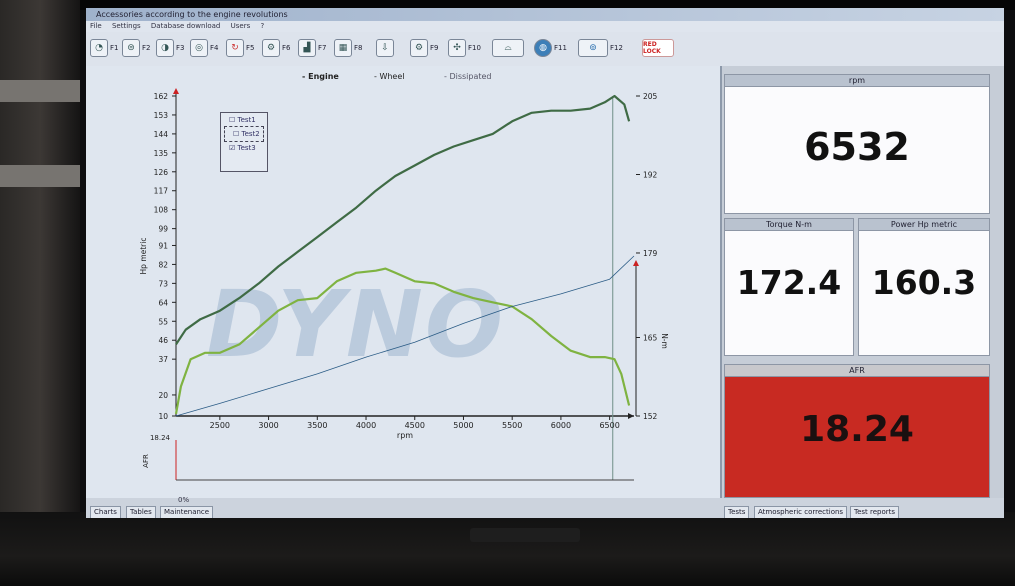 The image size is (1015, 586). I want to click on y-tick-label: 108, so click(161, 210).